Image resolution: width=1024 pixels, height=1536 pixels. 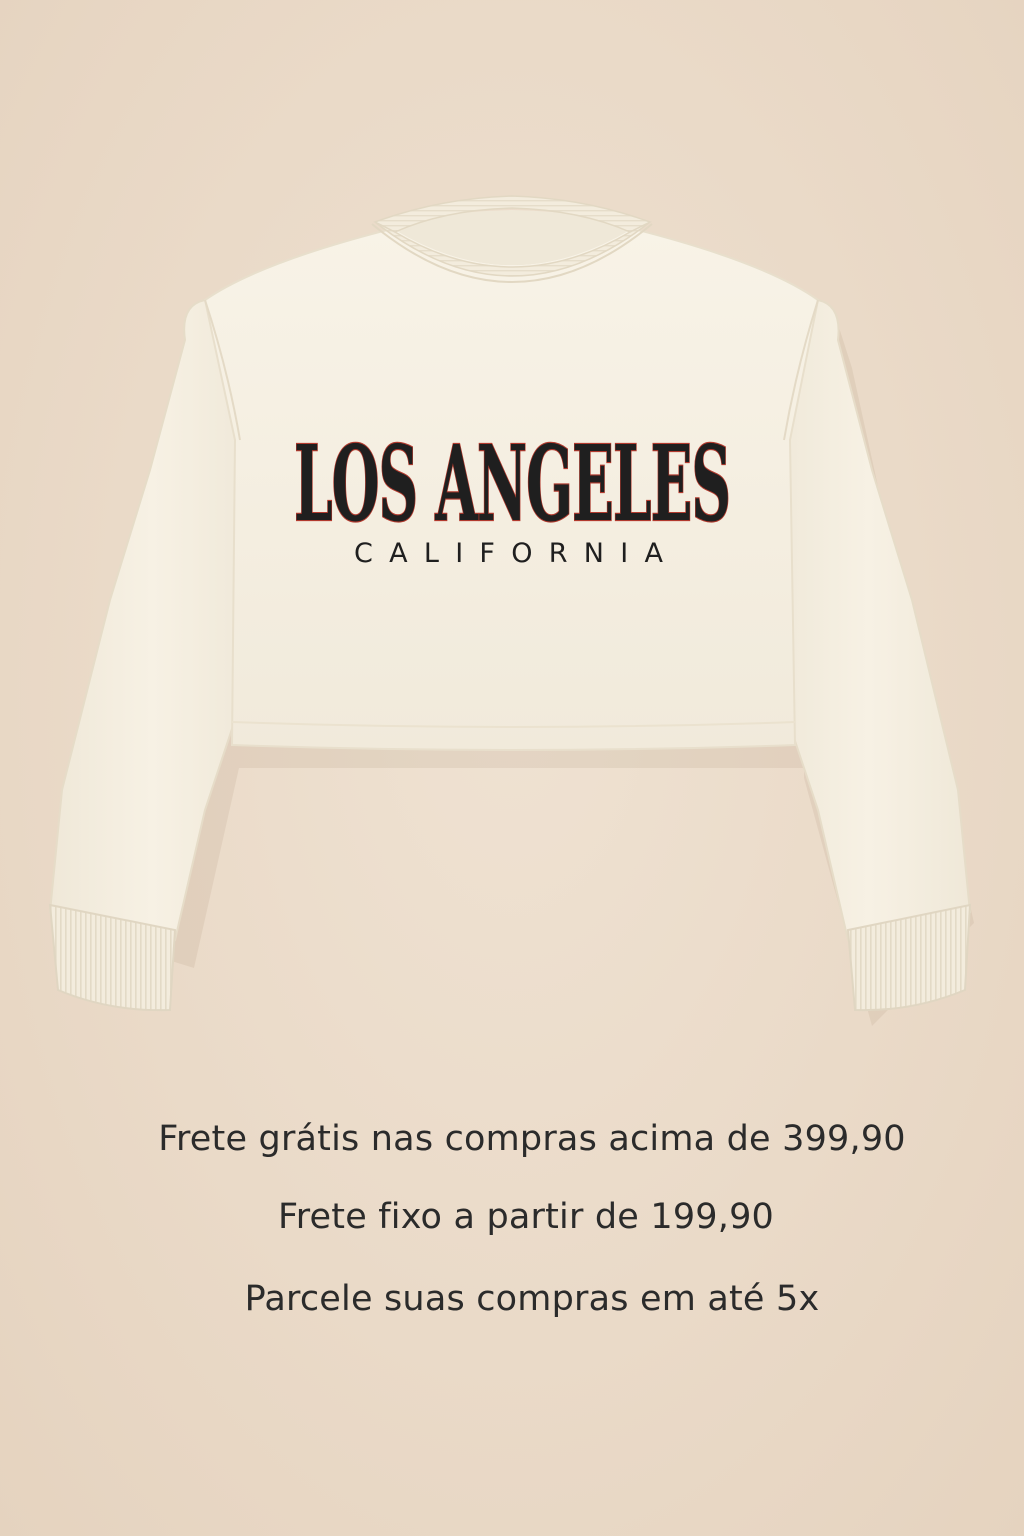 What do you see at coordinates (532, 1299) in the screenshot?
I see `installments-text: Parcele suas compras em até 5x` at bounding box center [532, 1299].